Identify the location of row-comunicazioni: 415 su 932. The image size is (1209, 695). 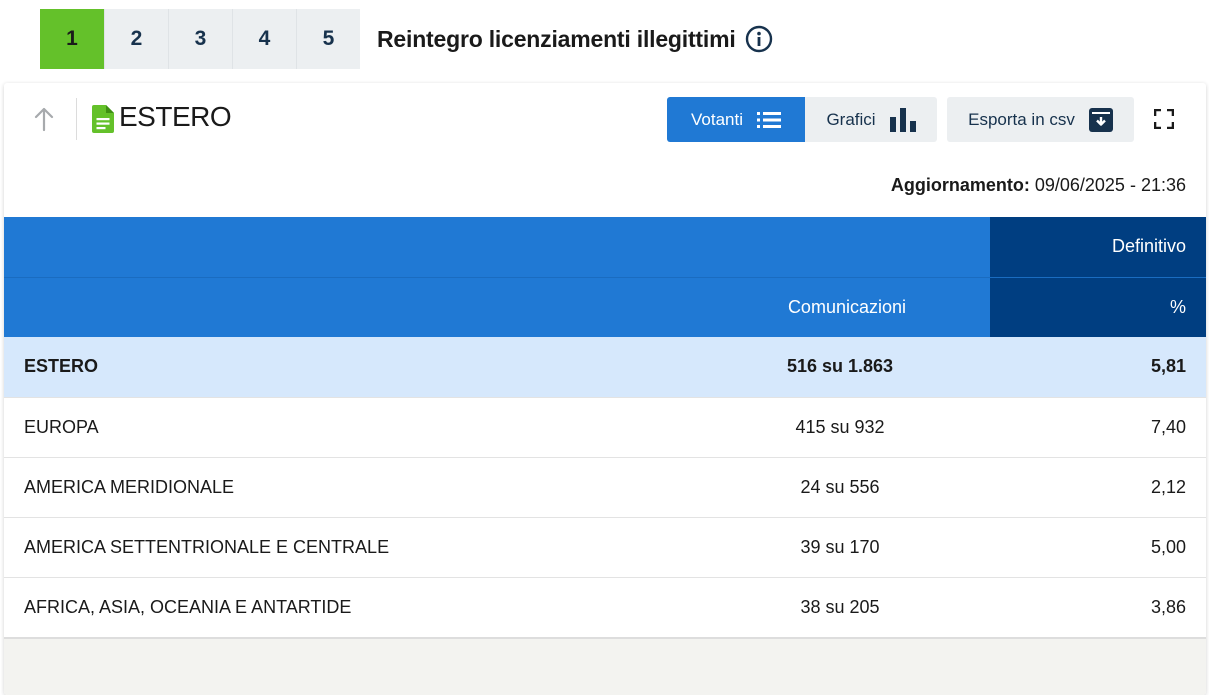
(840, 427).